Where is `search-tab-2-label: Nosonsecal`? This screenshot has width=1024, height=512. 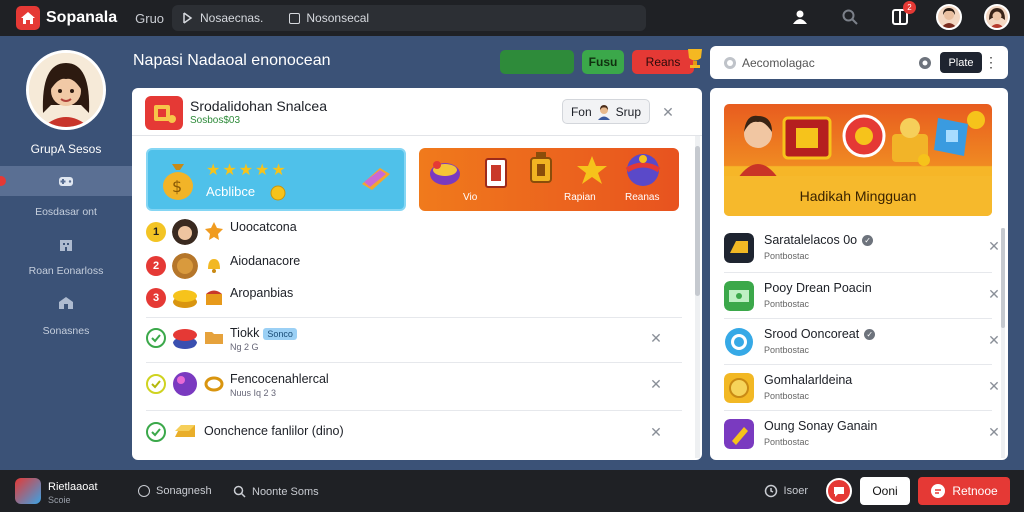 search-tab-2-label: Nosonsecal is located at coordinates (338, 18).